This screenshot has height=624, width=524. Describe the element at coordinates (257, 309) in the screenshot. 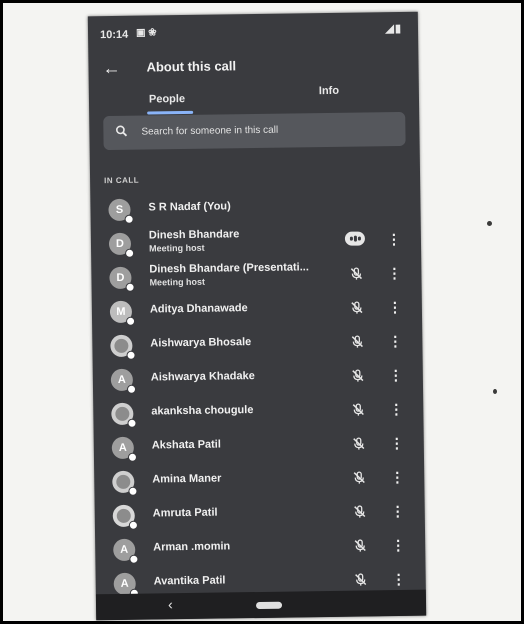

I see `participant-row: M Aditya Dhanawade ⋮` at that location.